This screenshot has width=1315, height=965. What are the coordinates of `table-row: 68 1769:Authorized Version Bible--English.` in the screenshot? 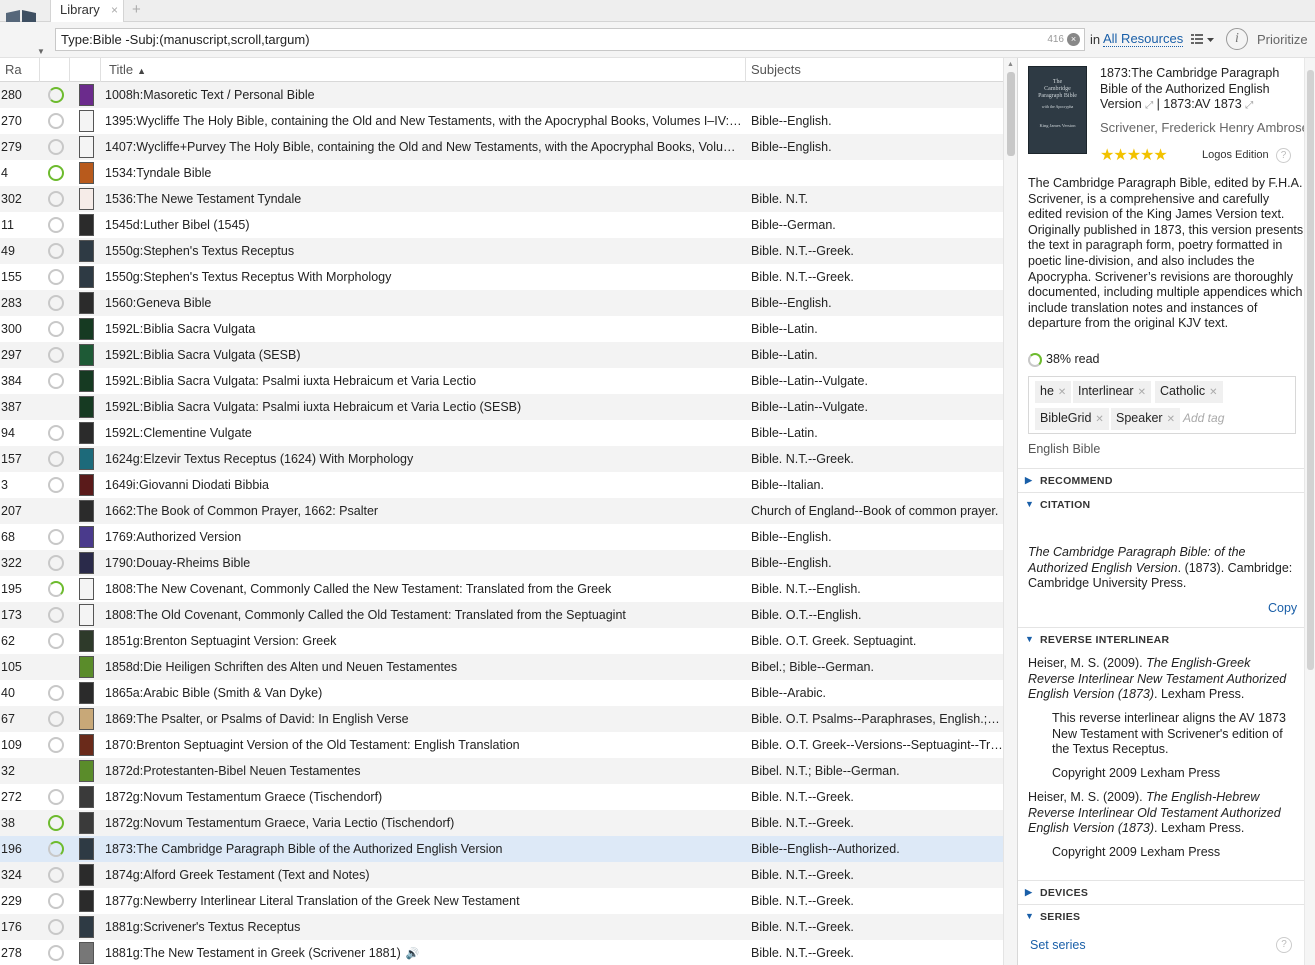 It's located at (501, 537).